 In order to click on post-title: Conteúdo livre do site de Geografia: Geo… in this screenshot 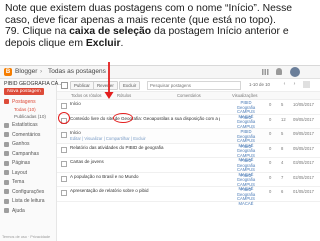, I will do `click(145, 119)`.